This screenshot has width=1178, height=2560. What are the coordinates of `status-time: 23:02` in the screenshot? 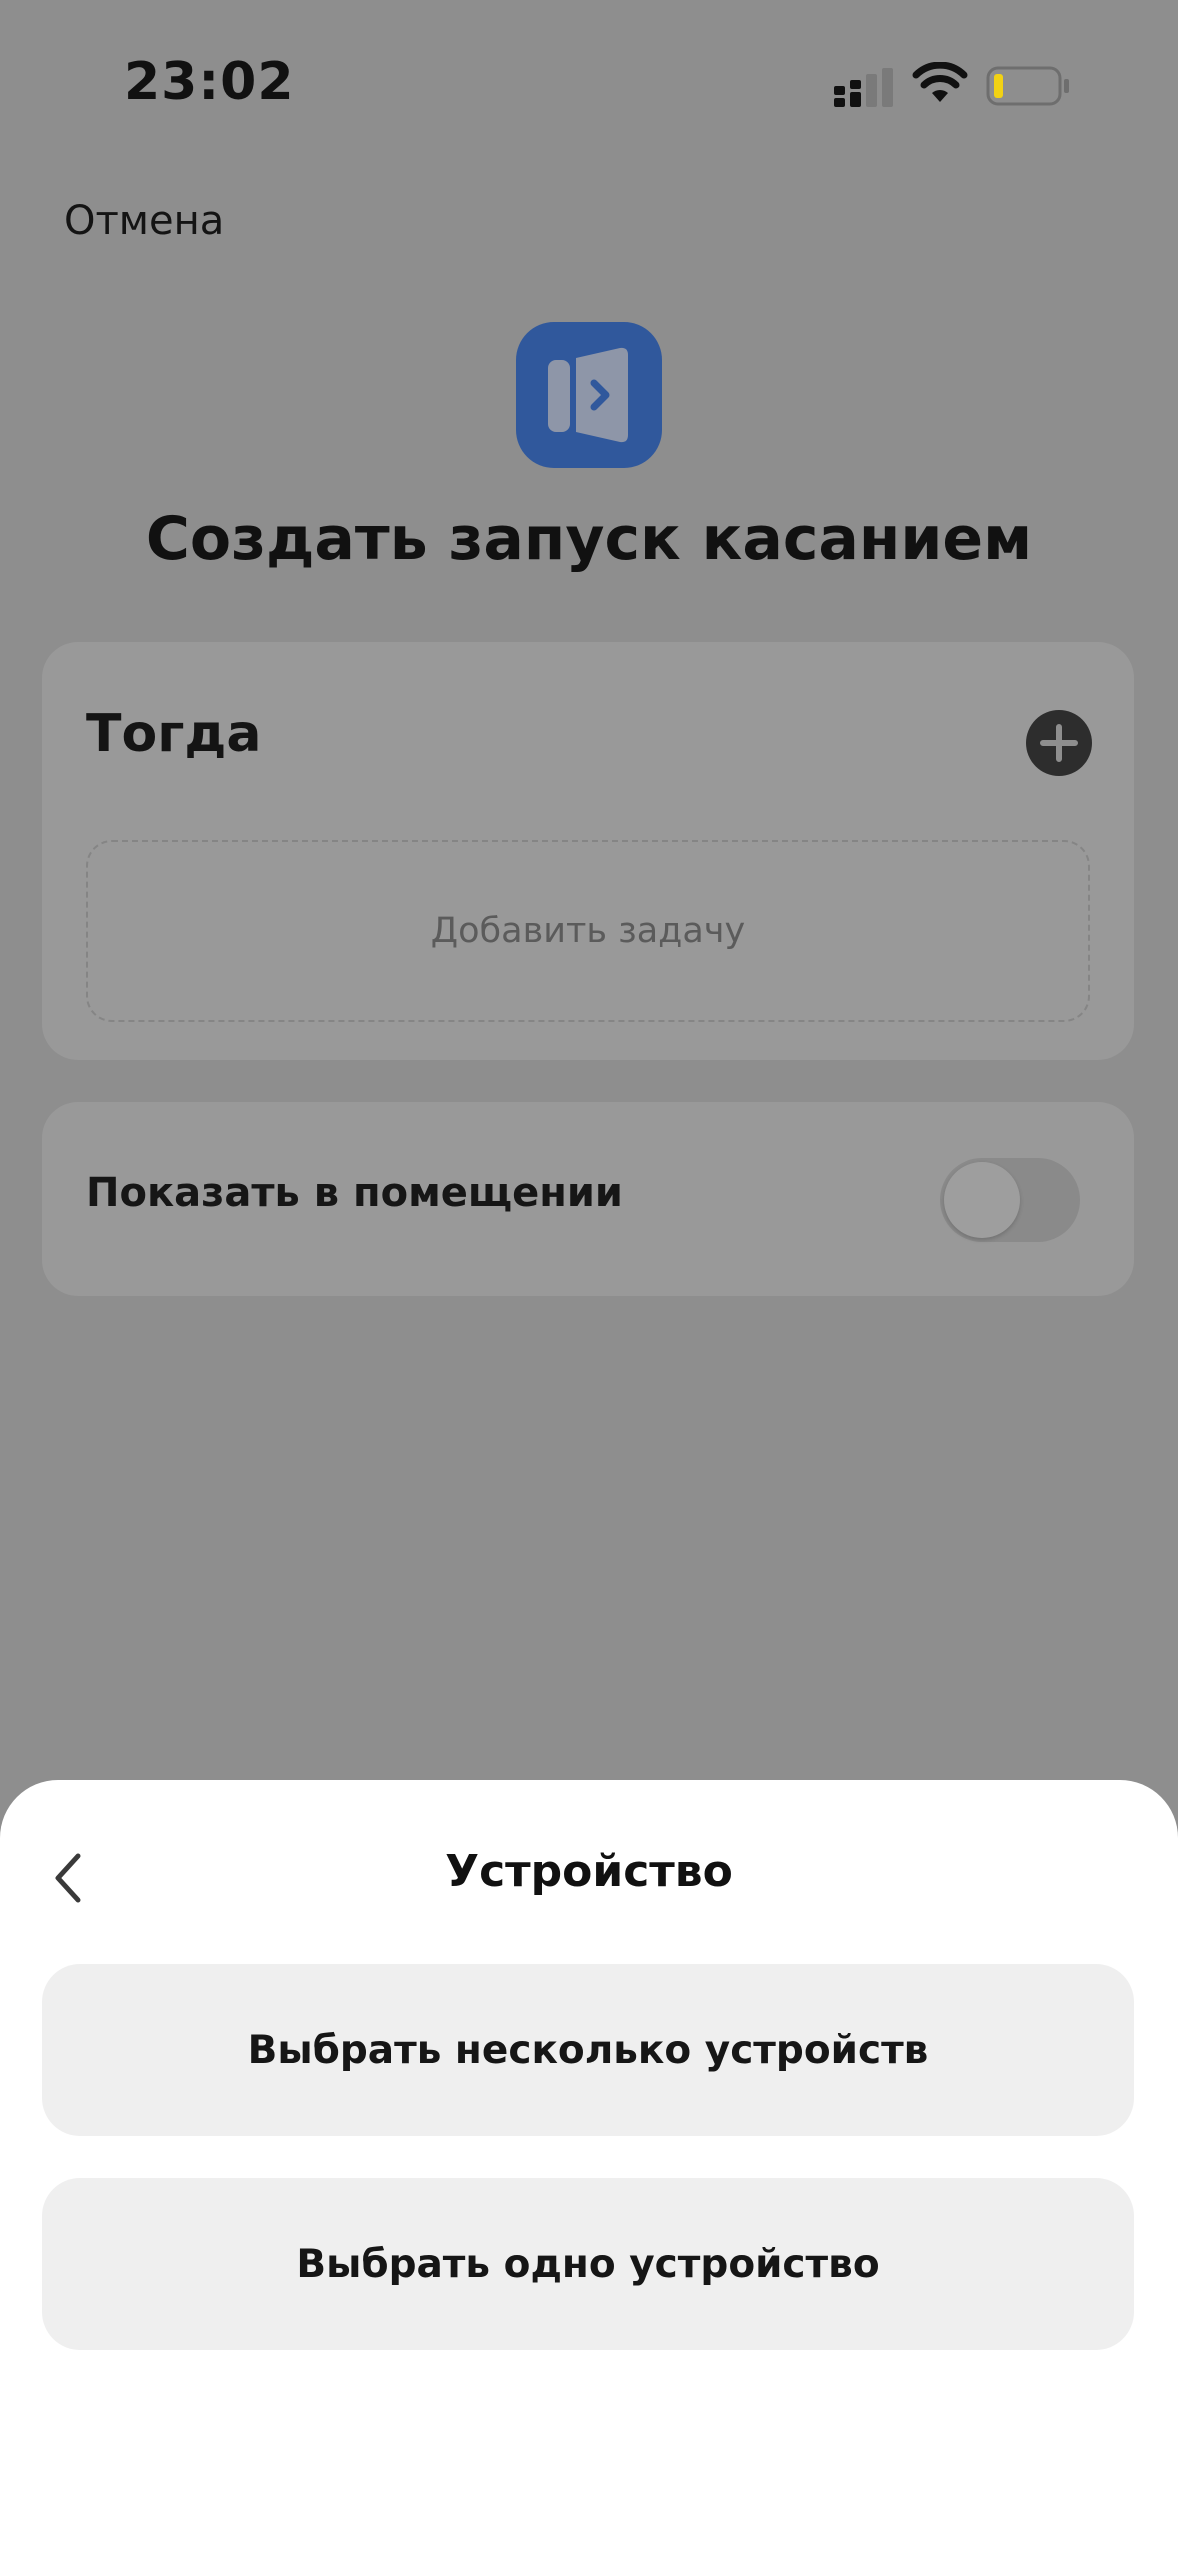 It's located at (209, 82).